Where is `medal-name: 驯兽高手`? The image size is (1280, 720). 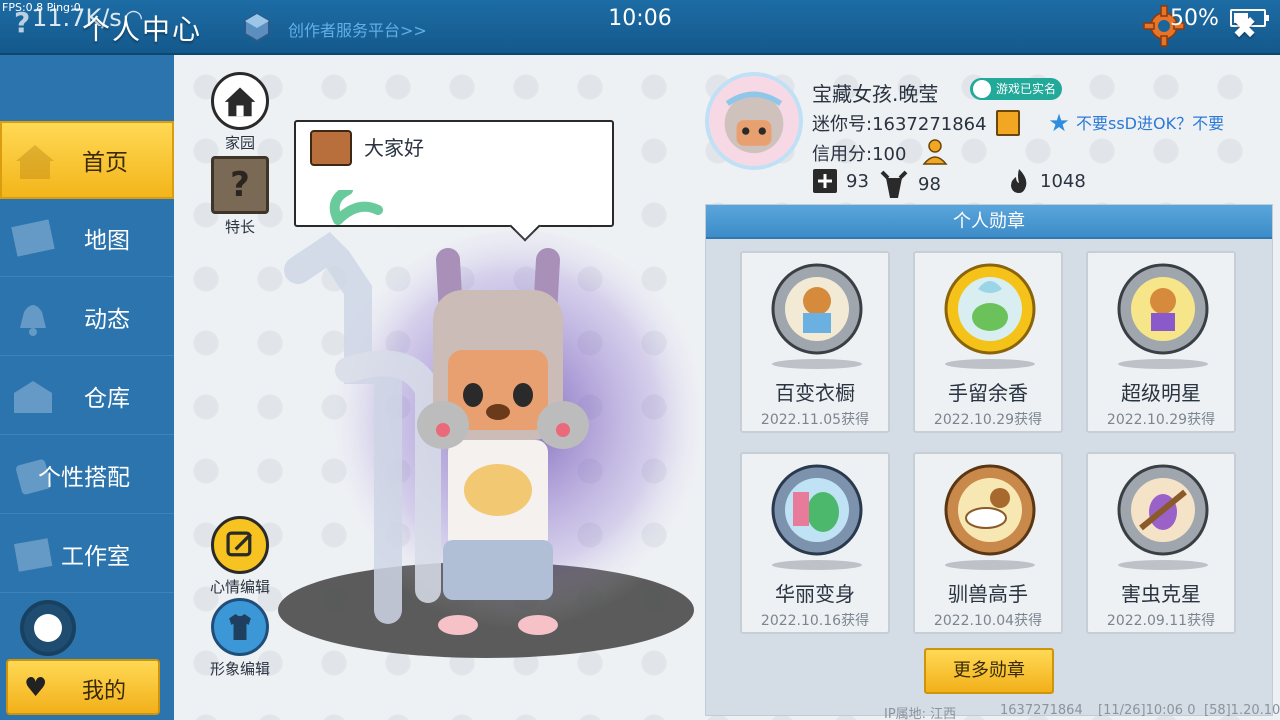
medal-name: 驯兽高手 is located at coordinates (988, 594).